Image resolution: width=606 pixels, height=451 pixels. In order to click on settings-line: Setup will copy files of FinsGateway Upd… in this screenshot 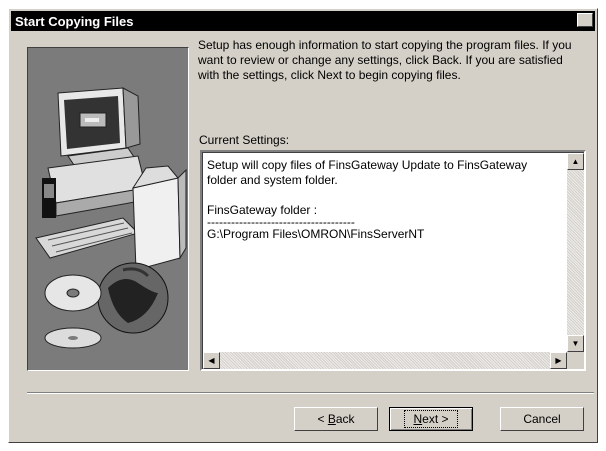, I will do `click(367, 172)`.